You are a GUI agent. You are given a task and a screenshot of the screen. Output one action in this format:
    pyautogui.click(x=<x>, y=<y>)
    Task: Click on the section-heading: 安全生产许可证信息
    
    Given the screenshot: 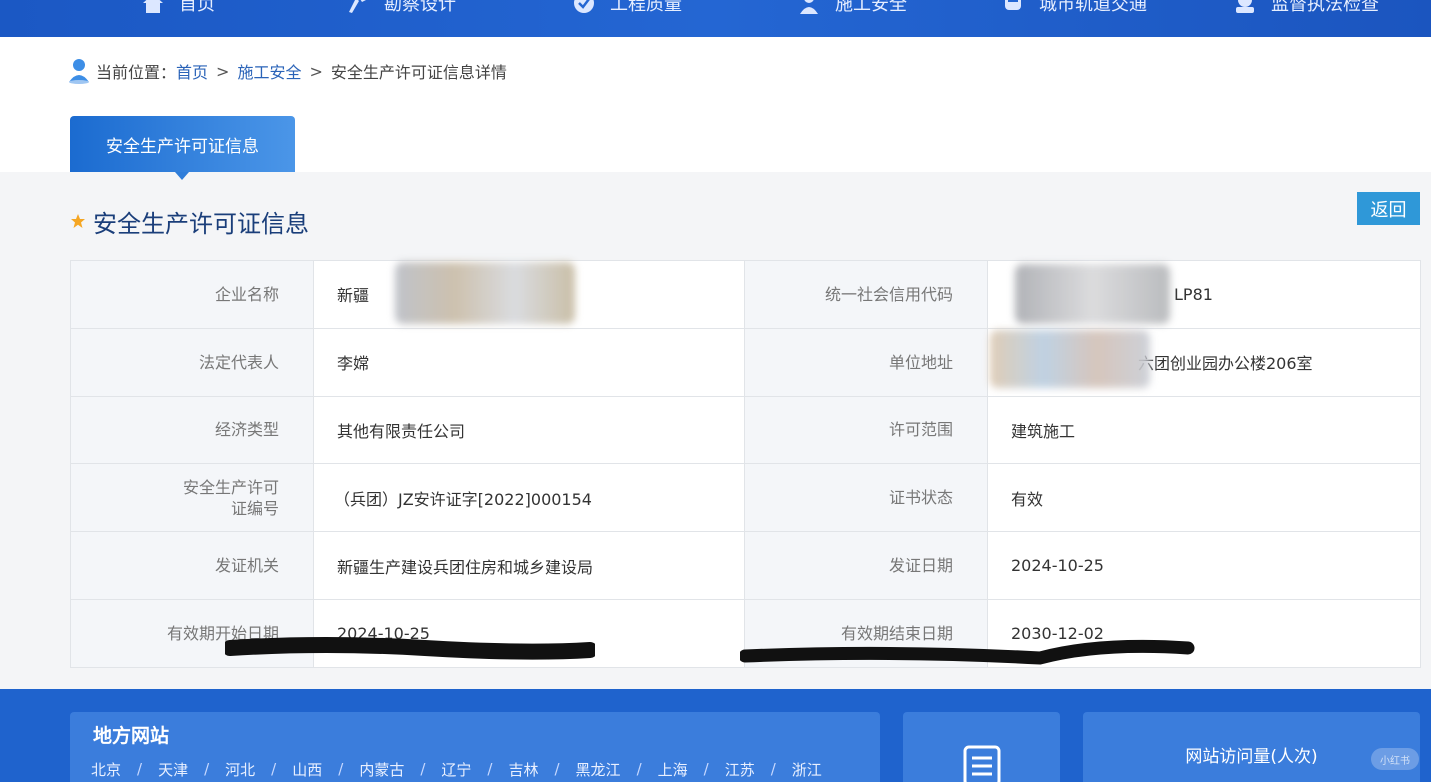 What is the action you would take?
    pyautogui.click(x=189, y=221)
    